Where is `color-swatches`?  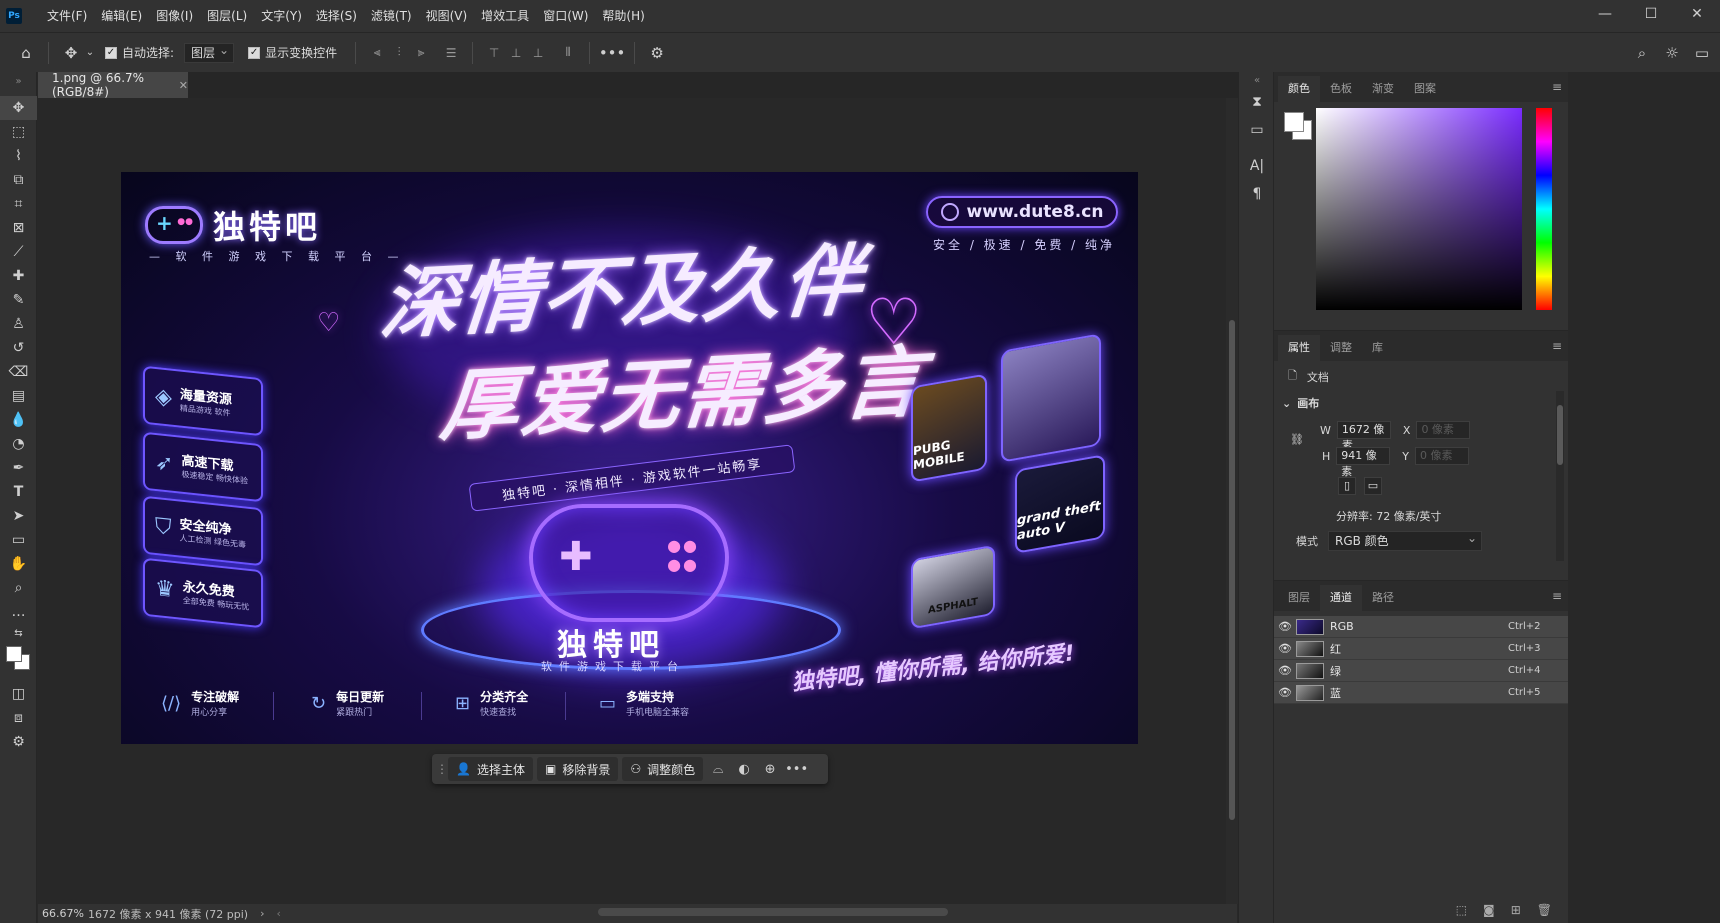
color-swatches is located at coordinates (18, 659).